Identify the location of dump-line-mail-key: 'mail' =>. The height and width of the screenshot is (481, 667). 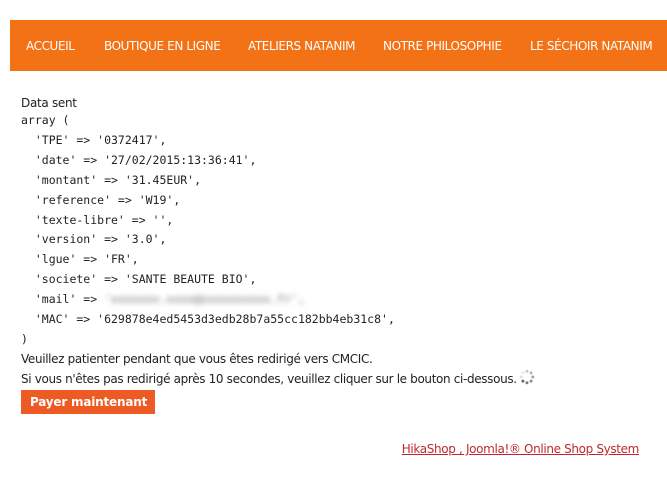
(63, 299).